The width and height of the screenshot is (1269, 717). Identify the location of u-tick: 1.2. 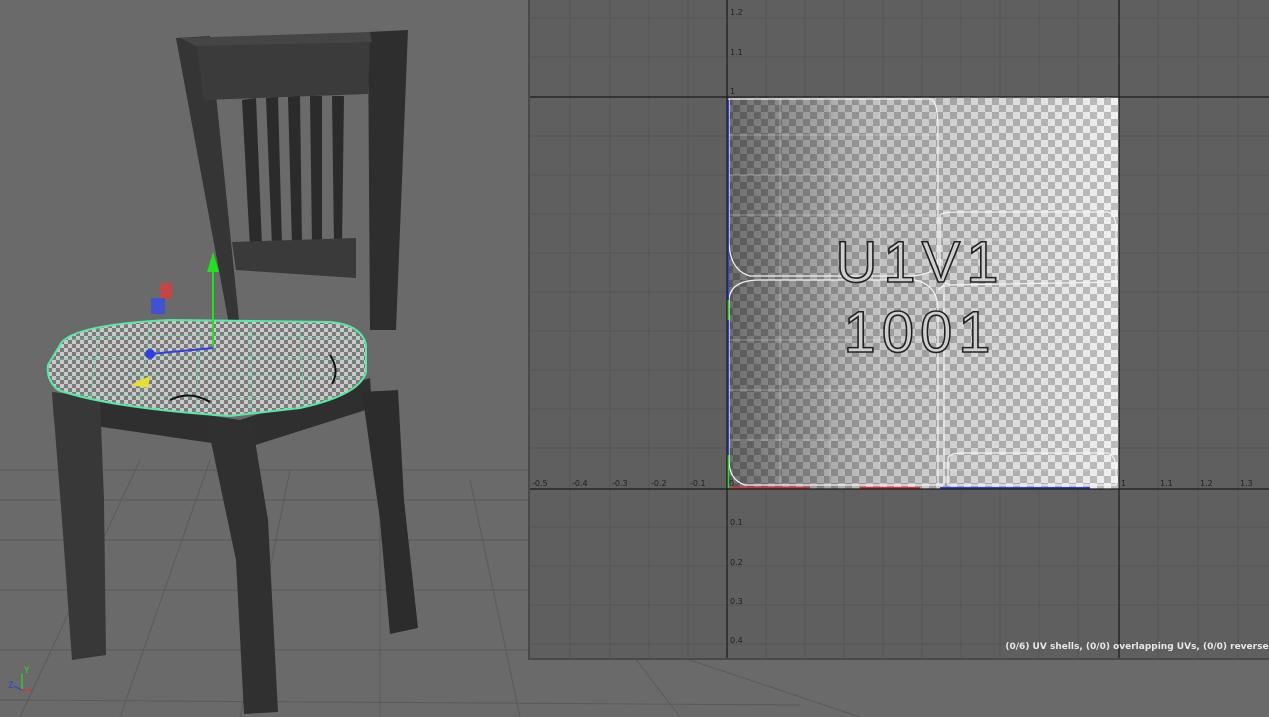
(1206, 483).